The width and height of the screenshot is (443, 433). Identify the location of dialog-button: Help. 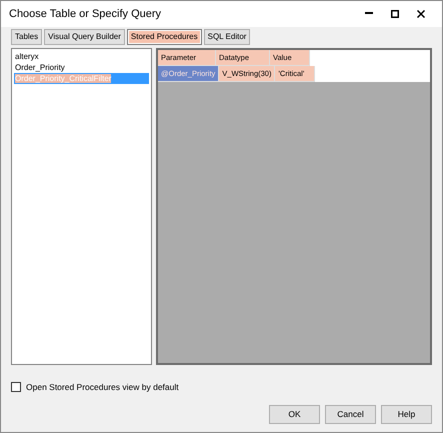
(406, 414).